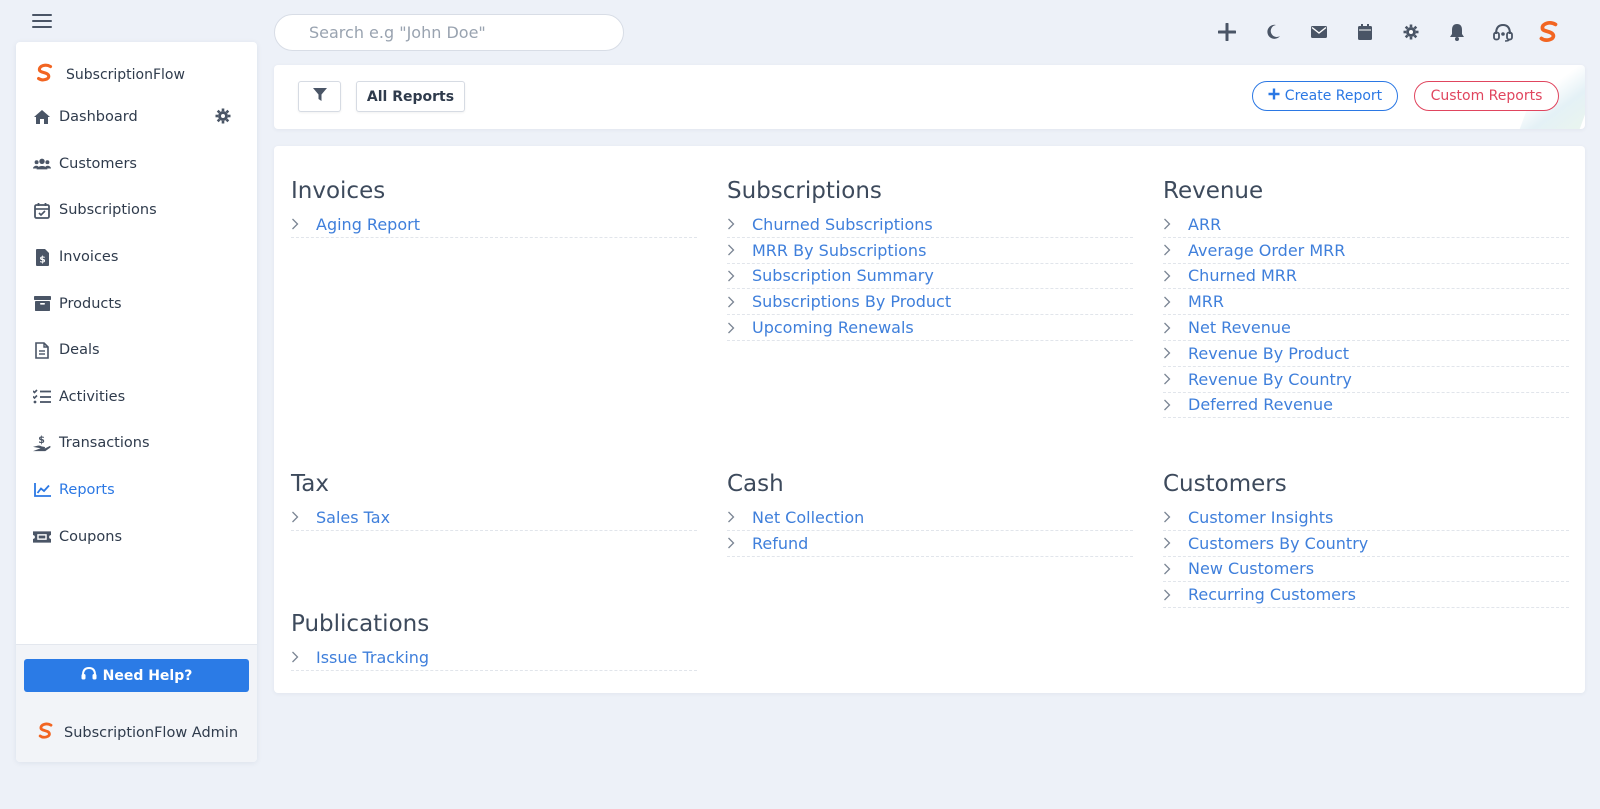 The width and height of the screenshot is (1600, 809). I want to click on report-link: Revenue By Country, so click(1366, 380).